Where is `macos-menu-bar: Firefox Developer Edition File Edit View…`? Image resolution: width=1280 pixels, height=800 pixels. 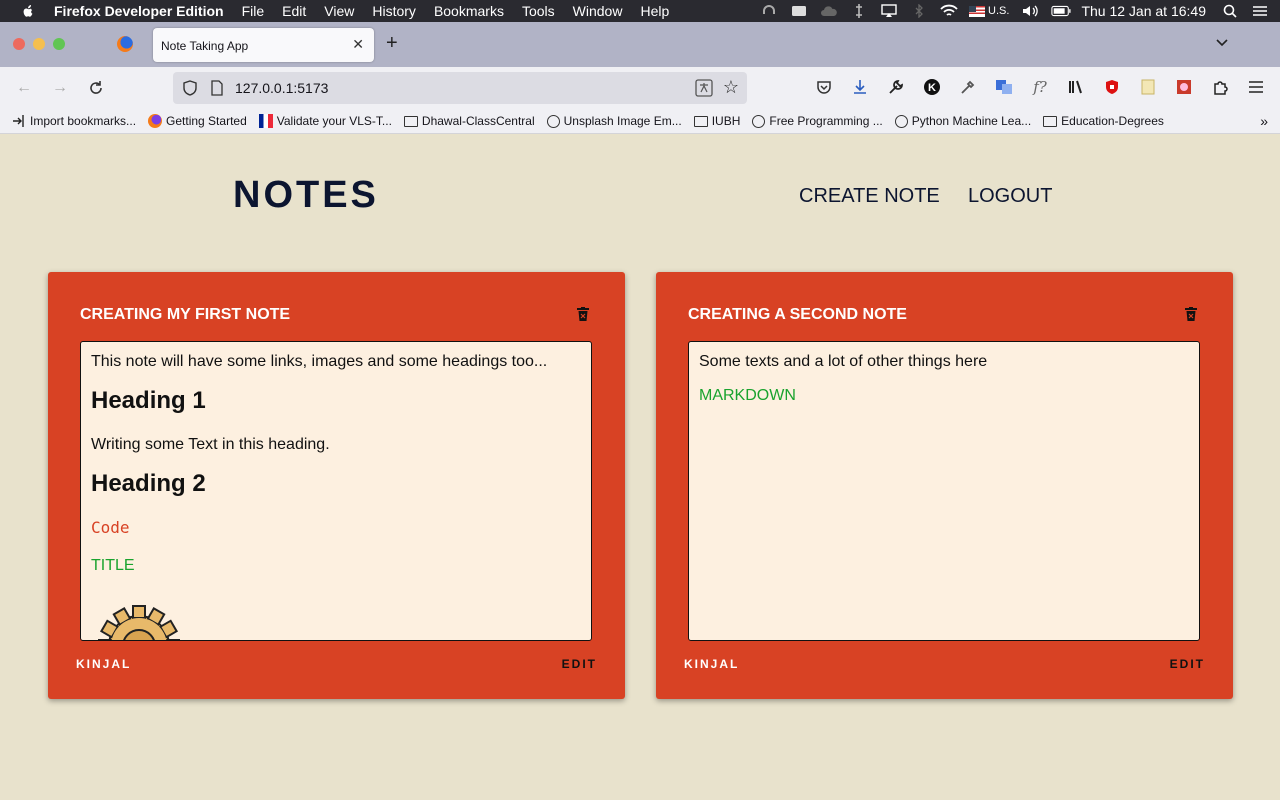
macos-menu-bar: Firefox Developer Edition File Edit View… is located at coordinates (640, 11).